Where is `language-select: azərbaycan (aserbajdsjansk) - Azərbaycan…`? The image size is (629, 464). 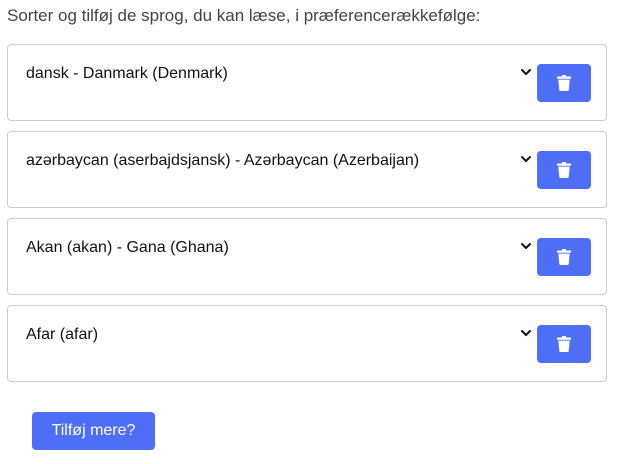
language-select: azərbaycan (aserbajdsjansk) - Azərbaycan… is located at coordinates (279, 162).